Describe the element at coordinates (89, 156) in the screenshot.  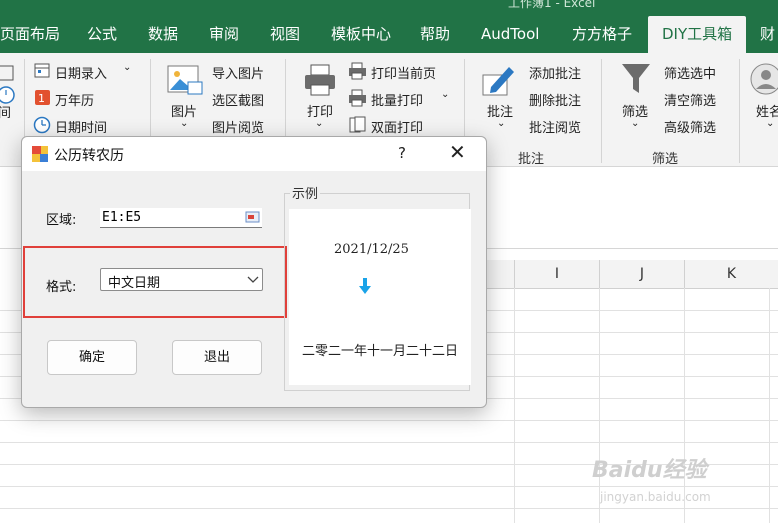
I see `dialog-title: 公历转农历` at that location.